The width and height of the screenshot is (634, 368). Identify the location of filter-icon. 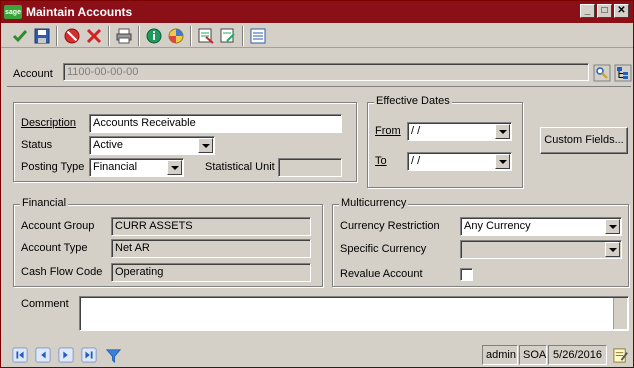
(113, 355).